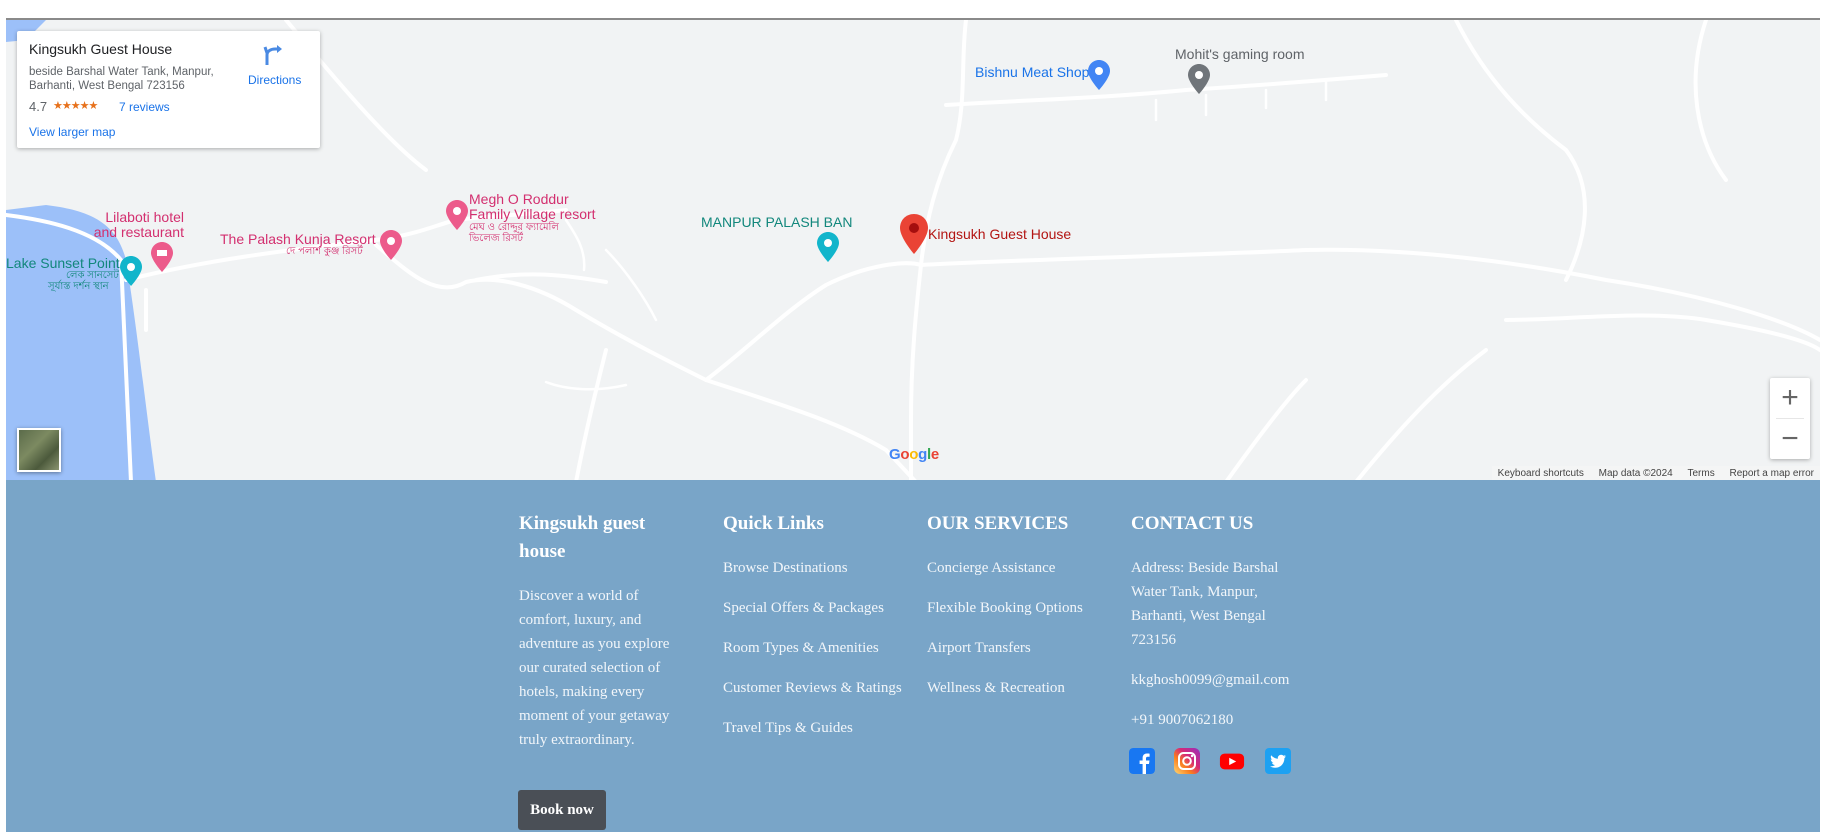 This screenshot has width=1824, height=832. What do you see at coordinates (1017, 608) in the screenshot?
I see `service-link-item: Flexible Booking Options` at bounding box center [1017, 608].